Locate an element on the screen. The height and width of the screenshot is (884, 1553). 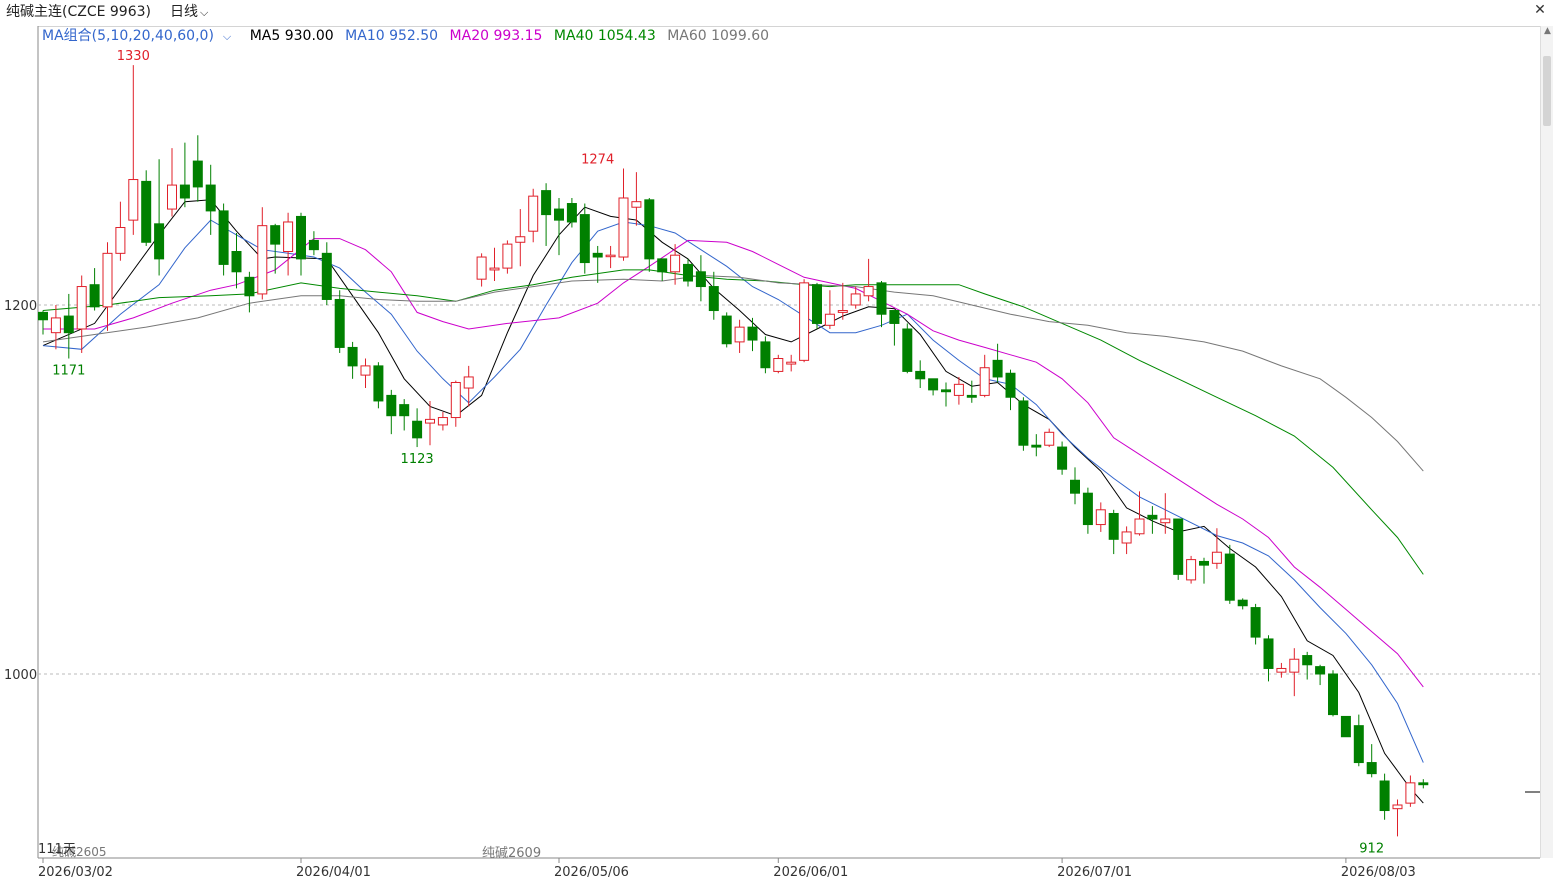
y-tick-label: 1000 is located at coordinates (20, 675).